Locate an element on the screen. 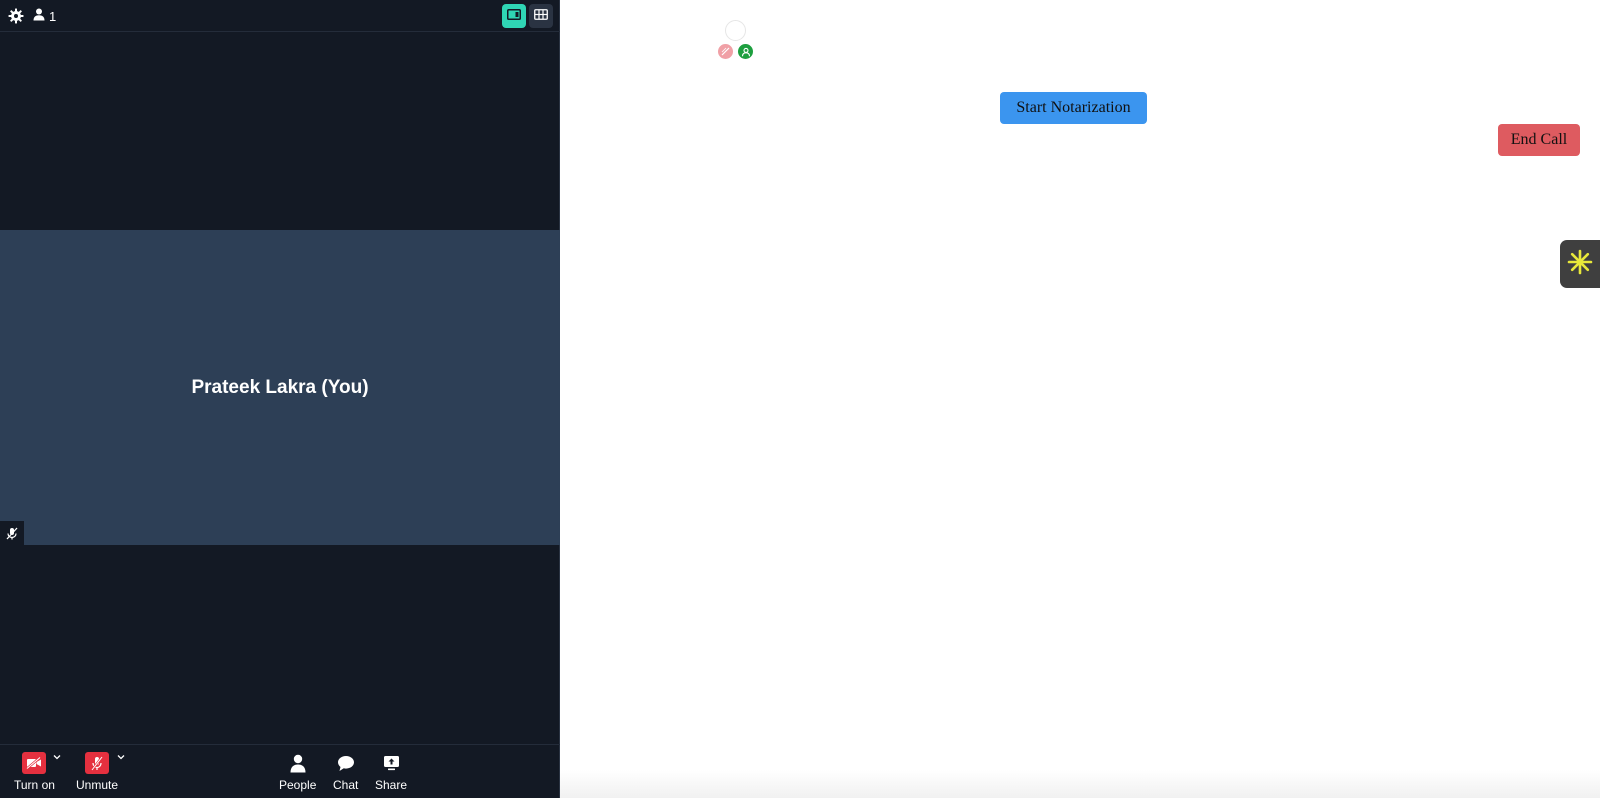 This screenshot has width=1600, height=798. start-notarization-button: Start Notarization is located at coordinates (1073, 108).